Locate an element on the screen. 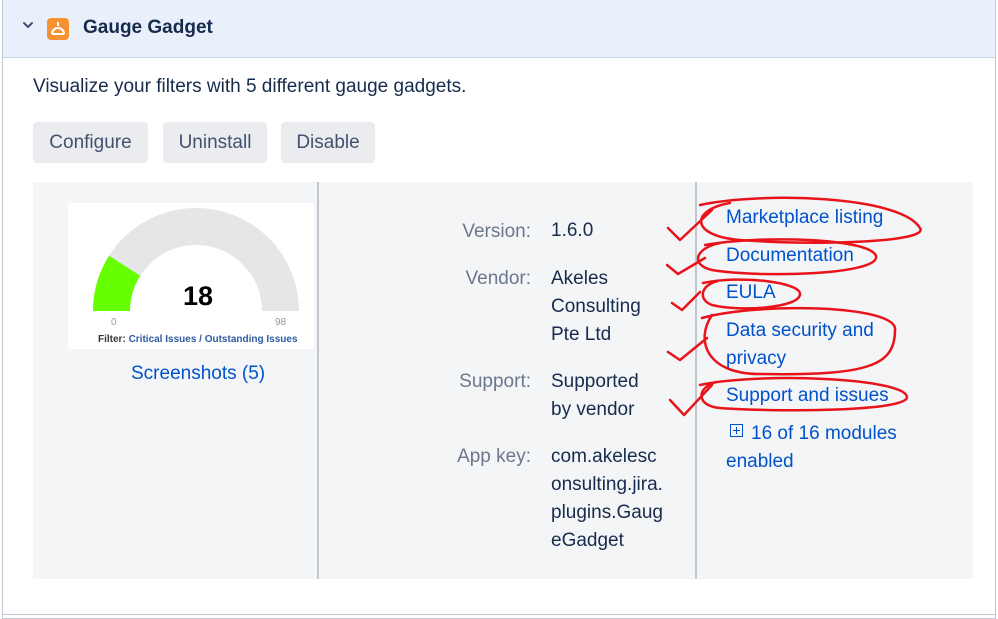  version-label: Version: is located at coordinates (496, 231).